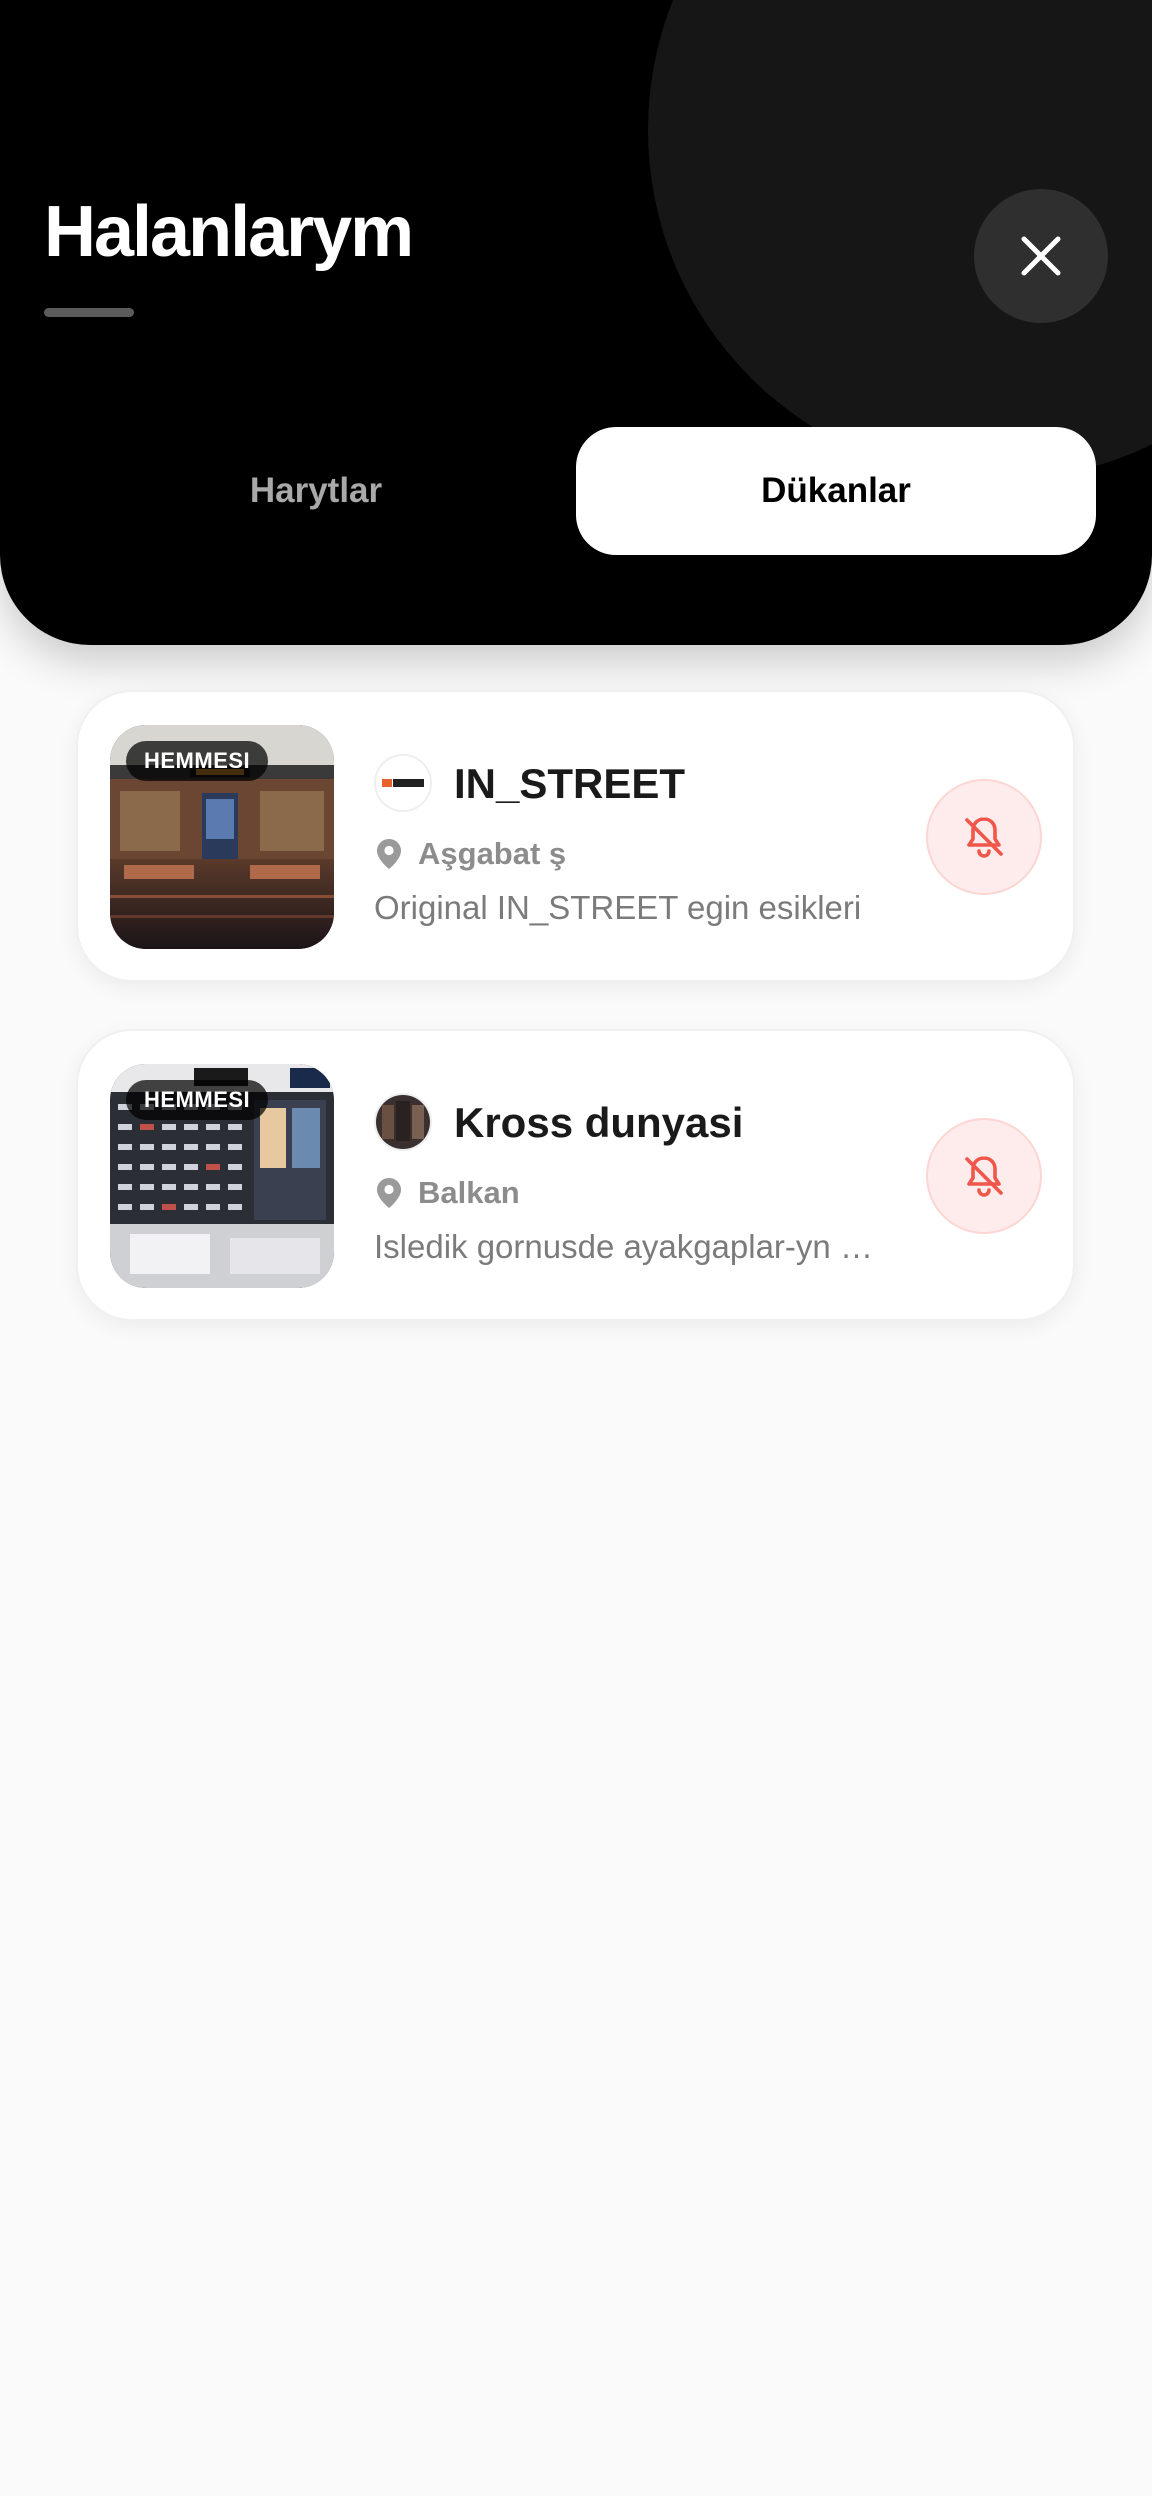  I want to click on close-icon, so click(1041, 256).